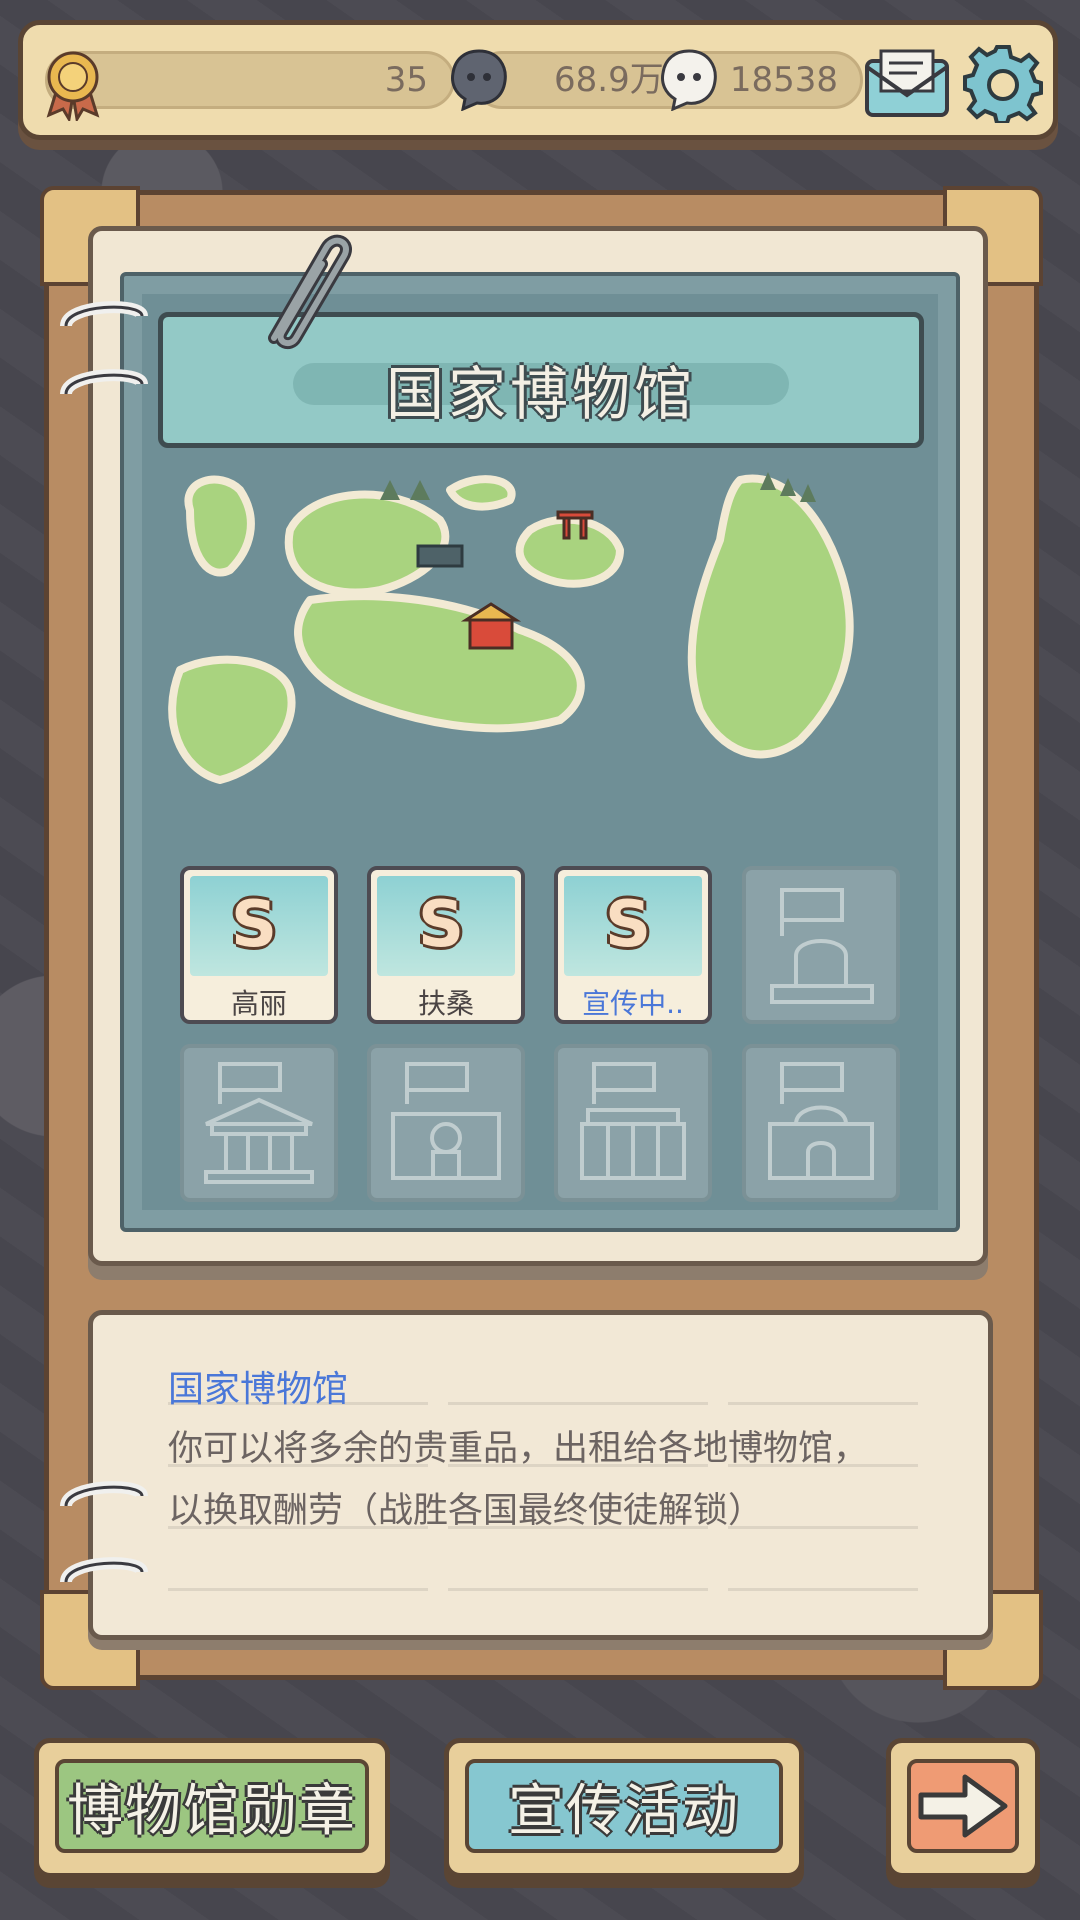 Image resolution: width=1080 pixels, height=1920 pixels. Describe the element at coordinates (511, 628) in the screenshot. I see `world-map` at that location.